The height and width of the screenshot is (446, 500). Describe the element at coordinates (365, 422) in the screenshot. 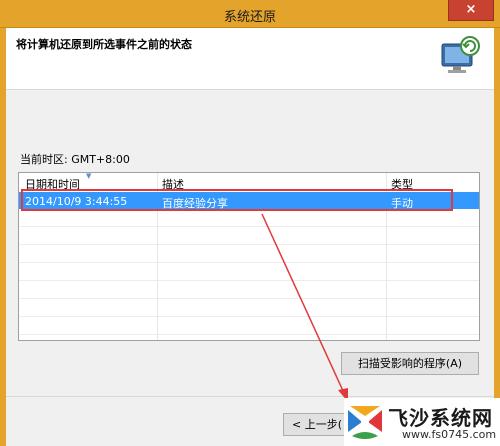

I see `watermark-logo` at that location.